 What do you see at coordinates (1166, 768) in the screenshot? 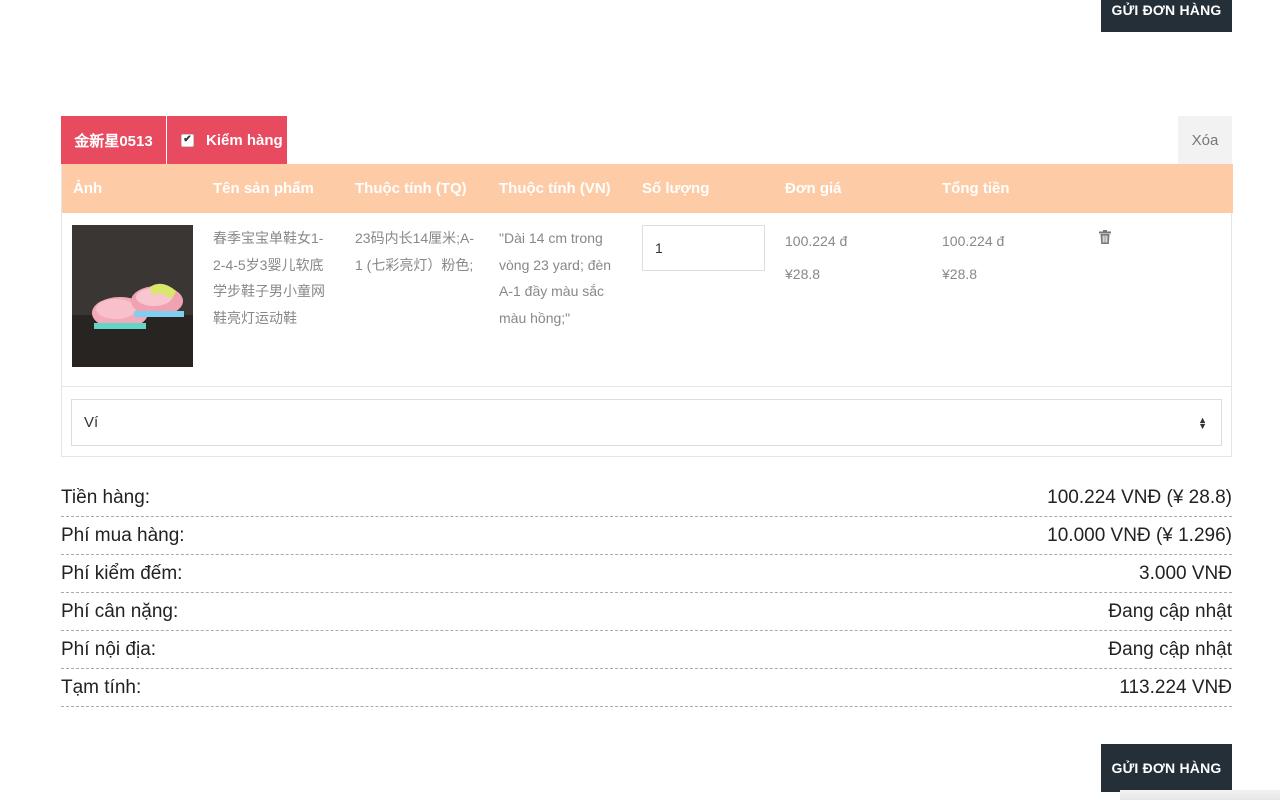
I see `submit-order-button-bottom: GỬI ĐƠN HÀNG` at bounding box center [1166, 768].